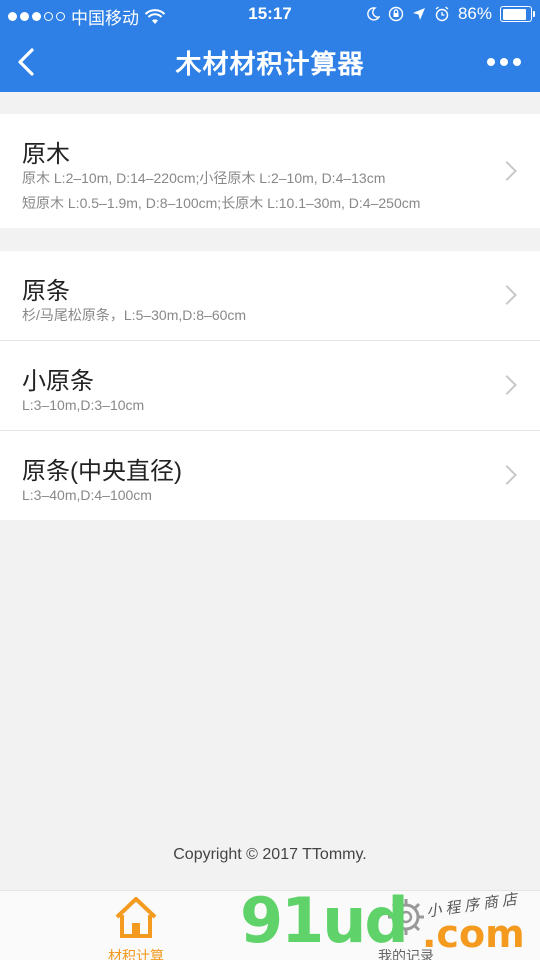 This screenshot has height=960, width=540. I want to click on item-desc: 杉/马尾松原条，L:5–30m,D:8–60cm, so click(134, 315).